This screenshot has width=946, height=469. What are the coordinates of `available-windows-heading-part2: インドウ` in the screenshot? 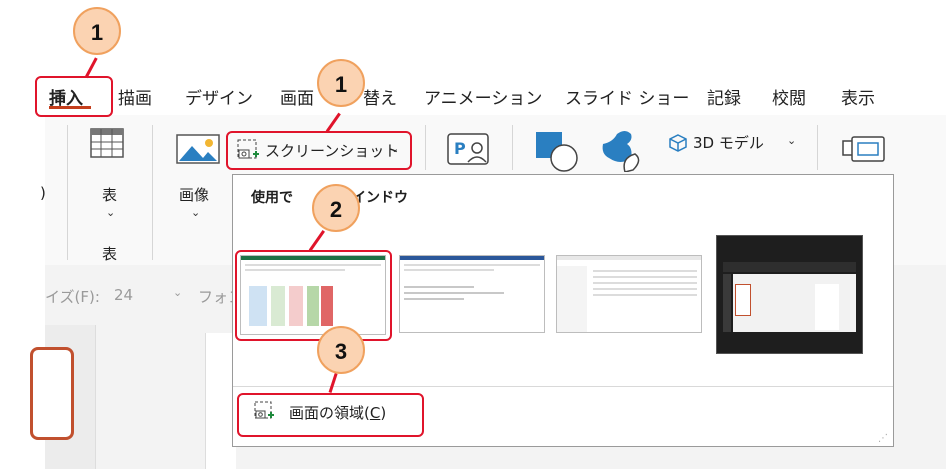 It's located at (380, 198).